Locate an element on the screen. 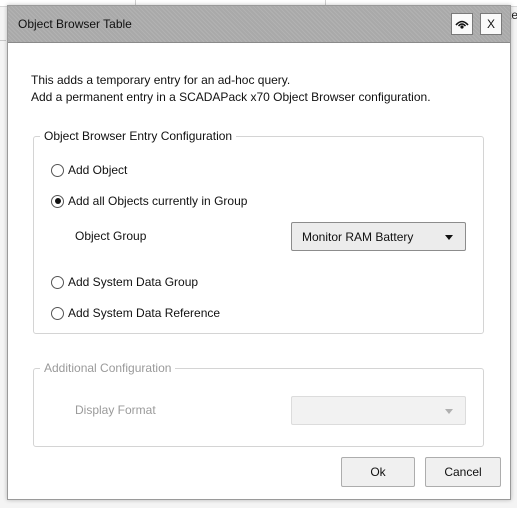 The height and width of the screenshot is (508, 517). close-button: X is located at coordinates (491, 24).